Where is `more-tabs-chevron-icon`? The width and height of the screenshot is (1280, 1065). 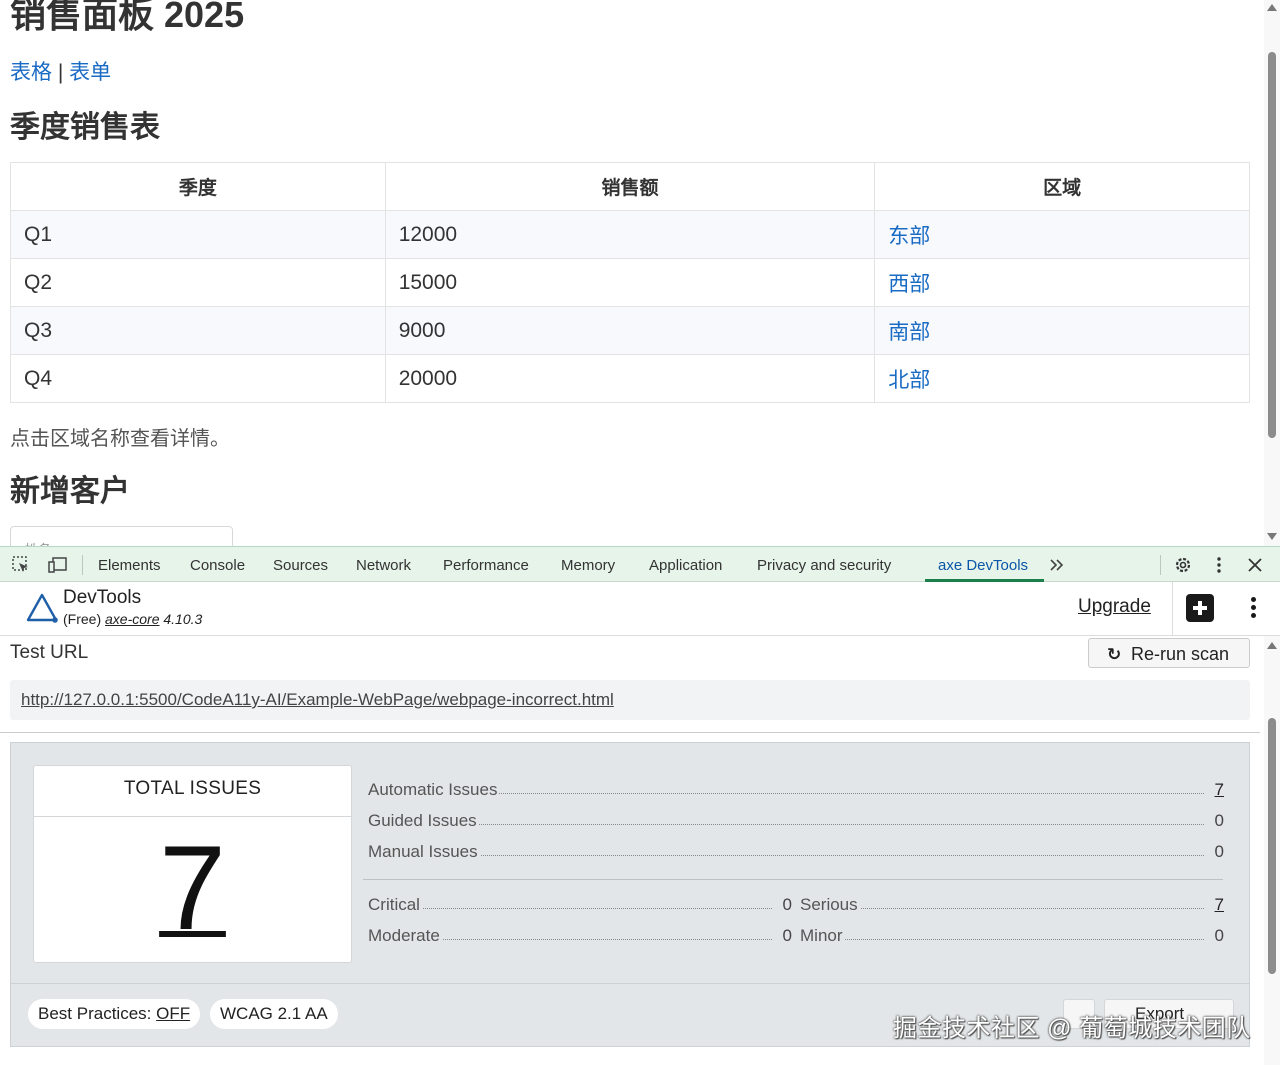
more-tabs-chevron-icon is located at coordinates (1057, 565).